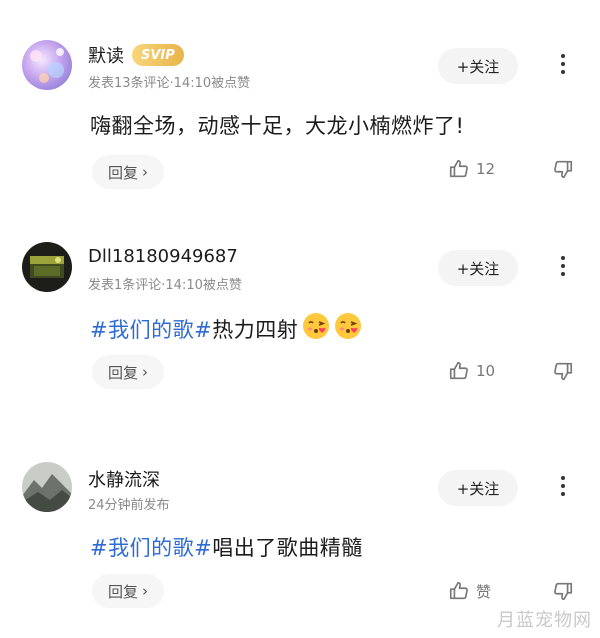  Describe the element at coordinates (158, 55) in the screenshot. I see `svip-badge: SVIP` at that location.